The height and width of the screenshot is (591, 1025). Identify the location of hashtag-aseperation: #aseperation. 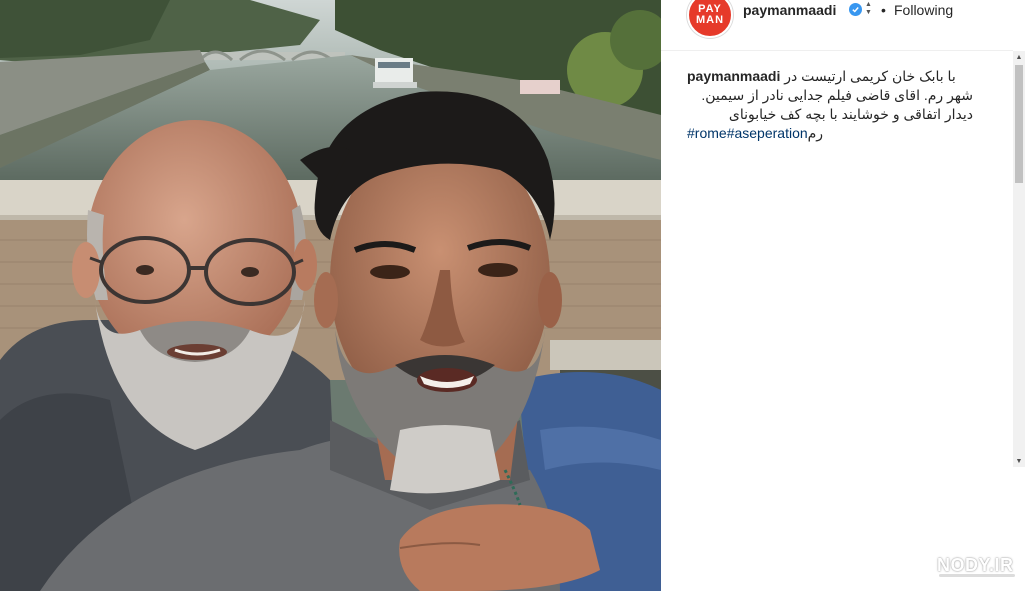
(767, 133).